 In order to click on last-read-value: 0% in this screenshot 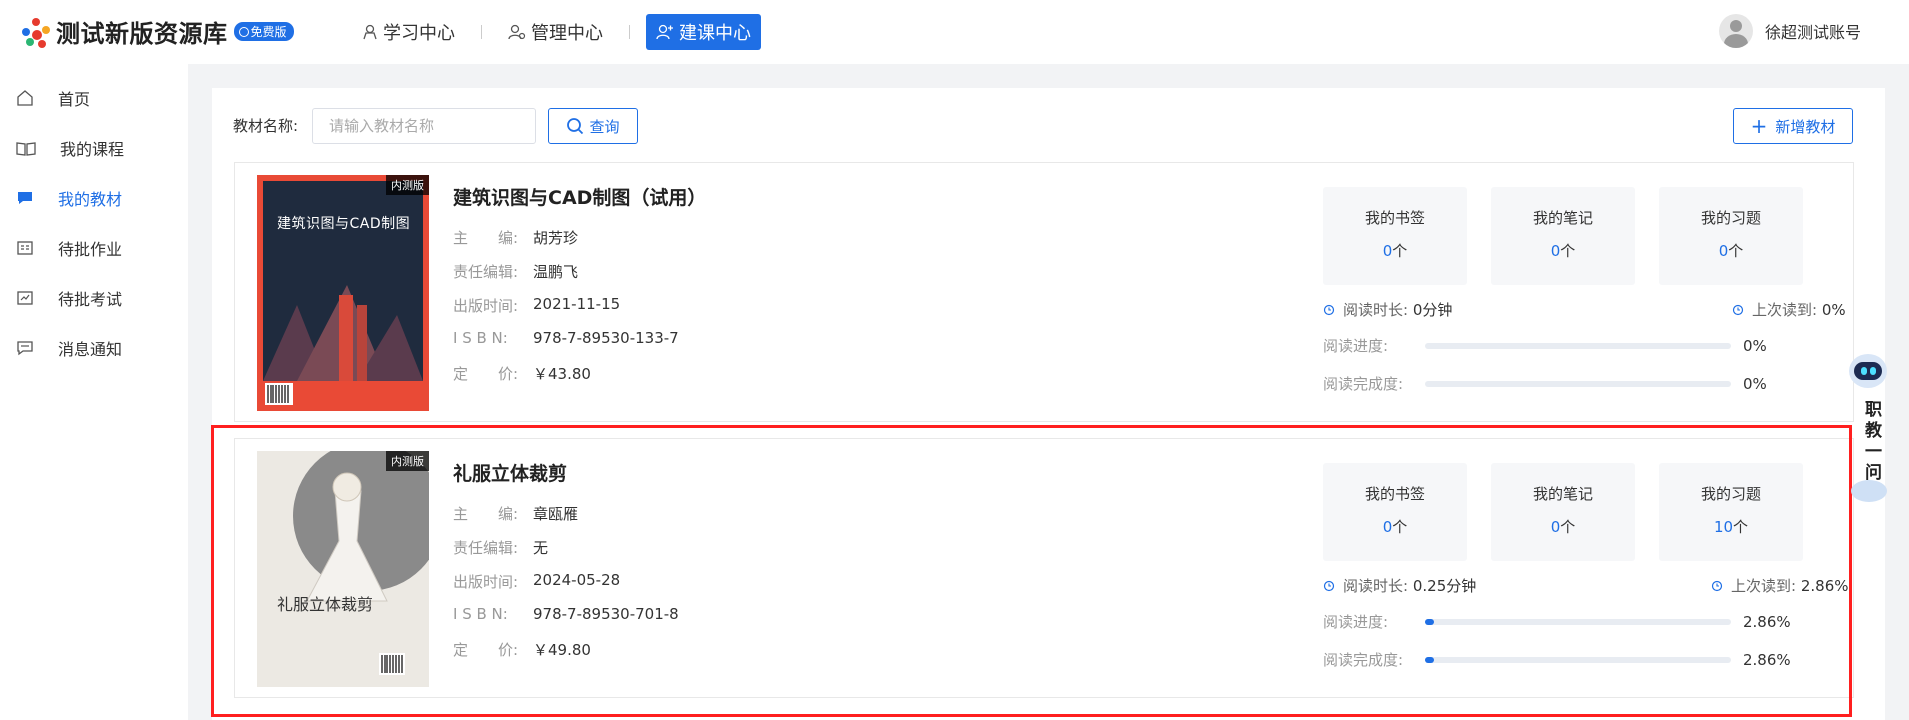, I will do `click(1833, 309)`.